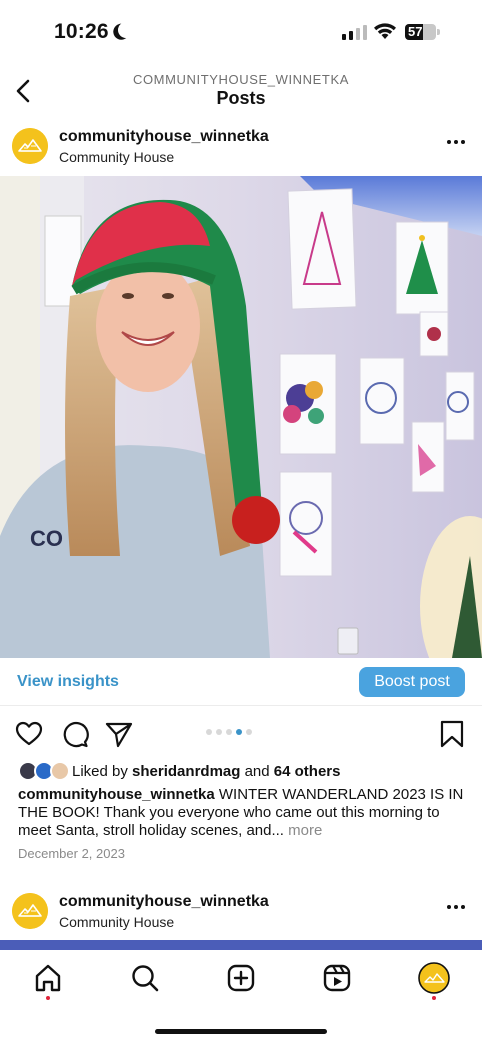  I want to click on wifi-icon, so click(385, 31).